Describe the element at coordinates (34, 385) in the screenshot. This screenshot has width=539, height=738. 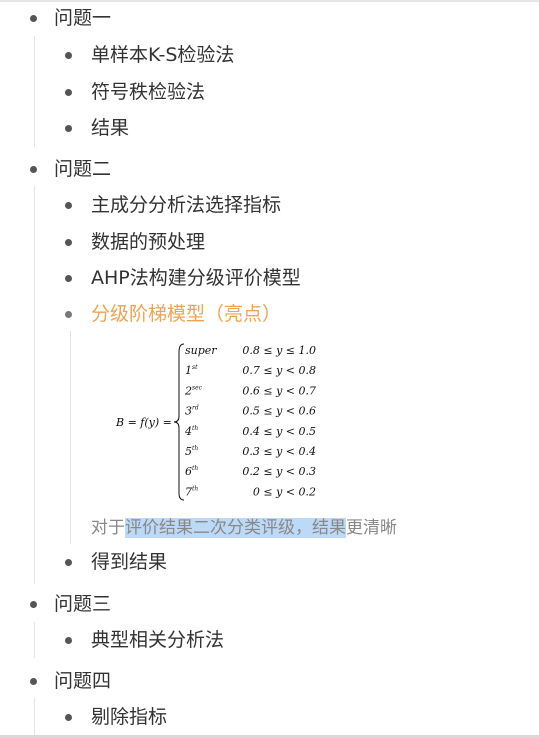
I see `outline-guide-q2` at that location.